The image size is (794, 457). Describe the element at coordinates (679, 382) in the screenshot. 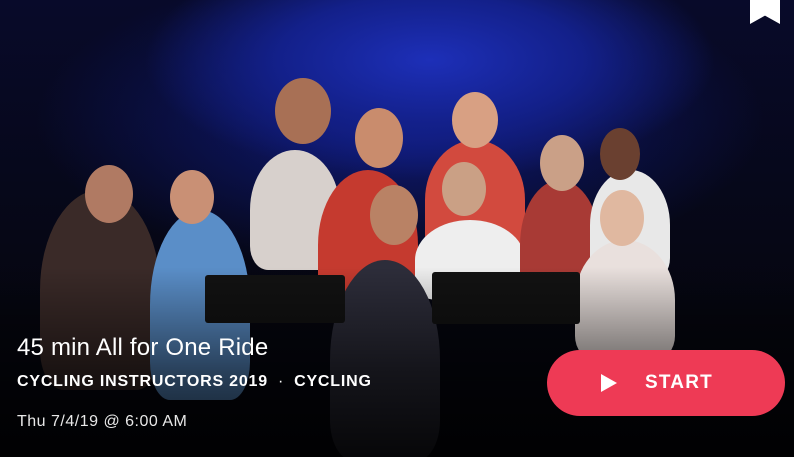

I see `start-button-label: START` at that location.